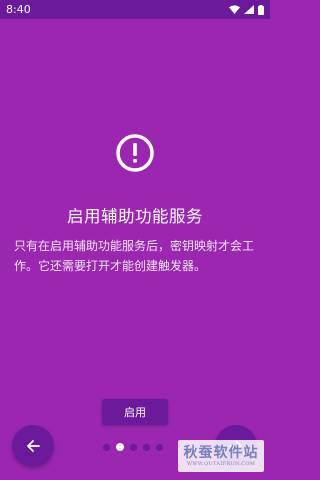  Describe the element at coordinates (18, 9) in the screenshot. I see `status-time: 8:40` at that location.